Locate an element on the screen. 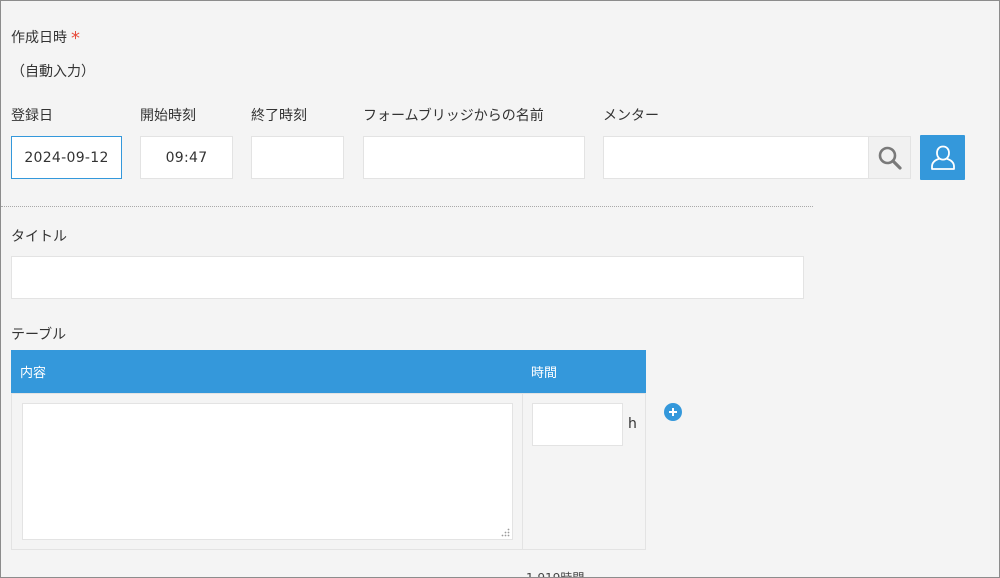 The image size is (1000, 578). end-time-label: 終了時刻 is located at coordinates (279, 116).